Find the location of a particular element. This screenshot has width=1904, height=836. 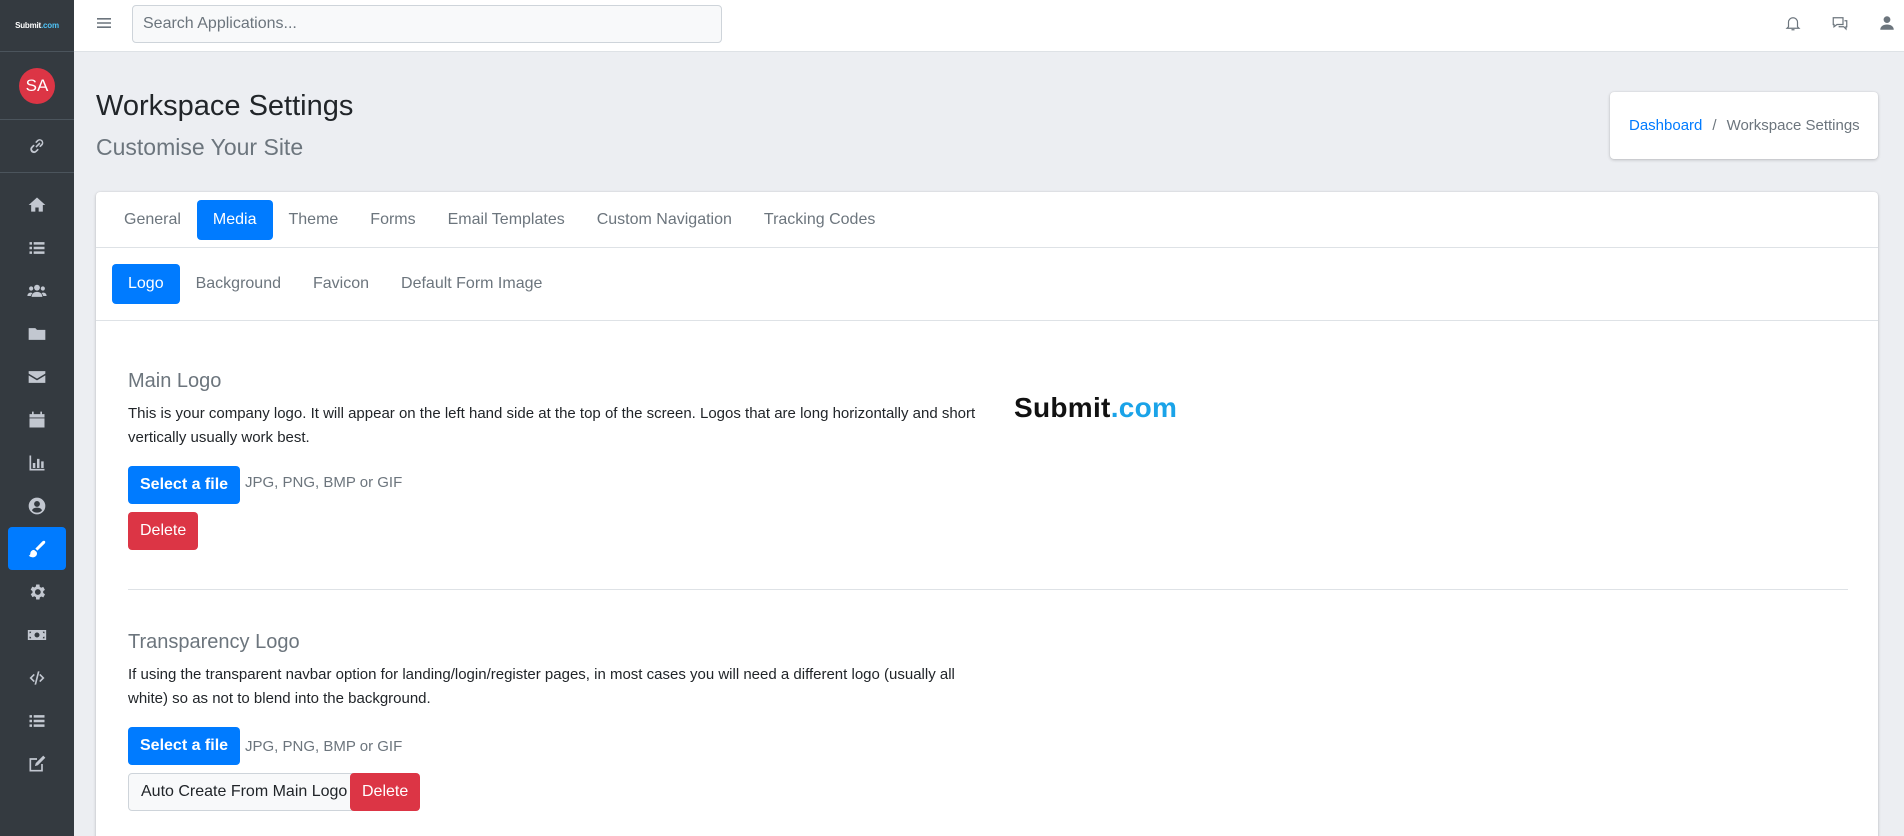

main-logo-select-file-button: Select a file is located at coordinates (184, 485).